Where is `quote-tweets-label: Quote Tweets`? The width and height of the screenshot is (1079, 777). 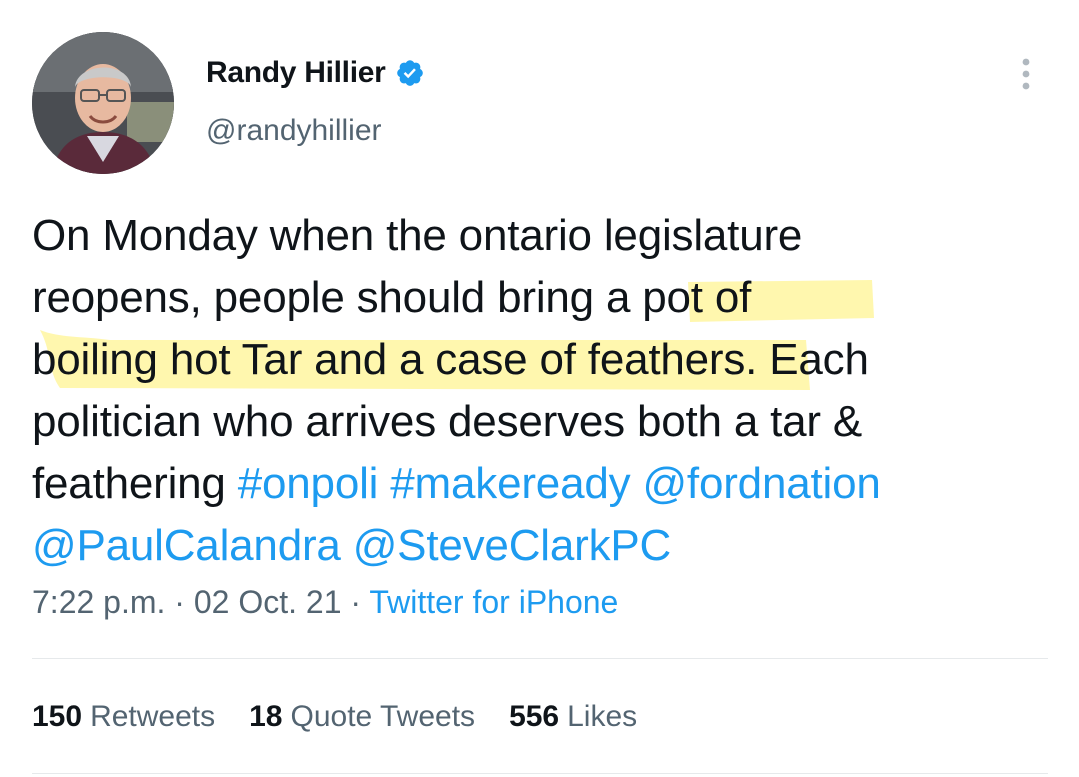 quote-tweets-label: Quote Tweets is located at coordinates (383, 716).